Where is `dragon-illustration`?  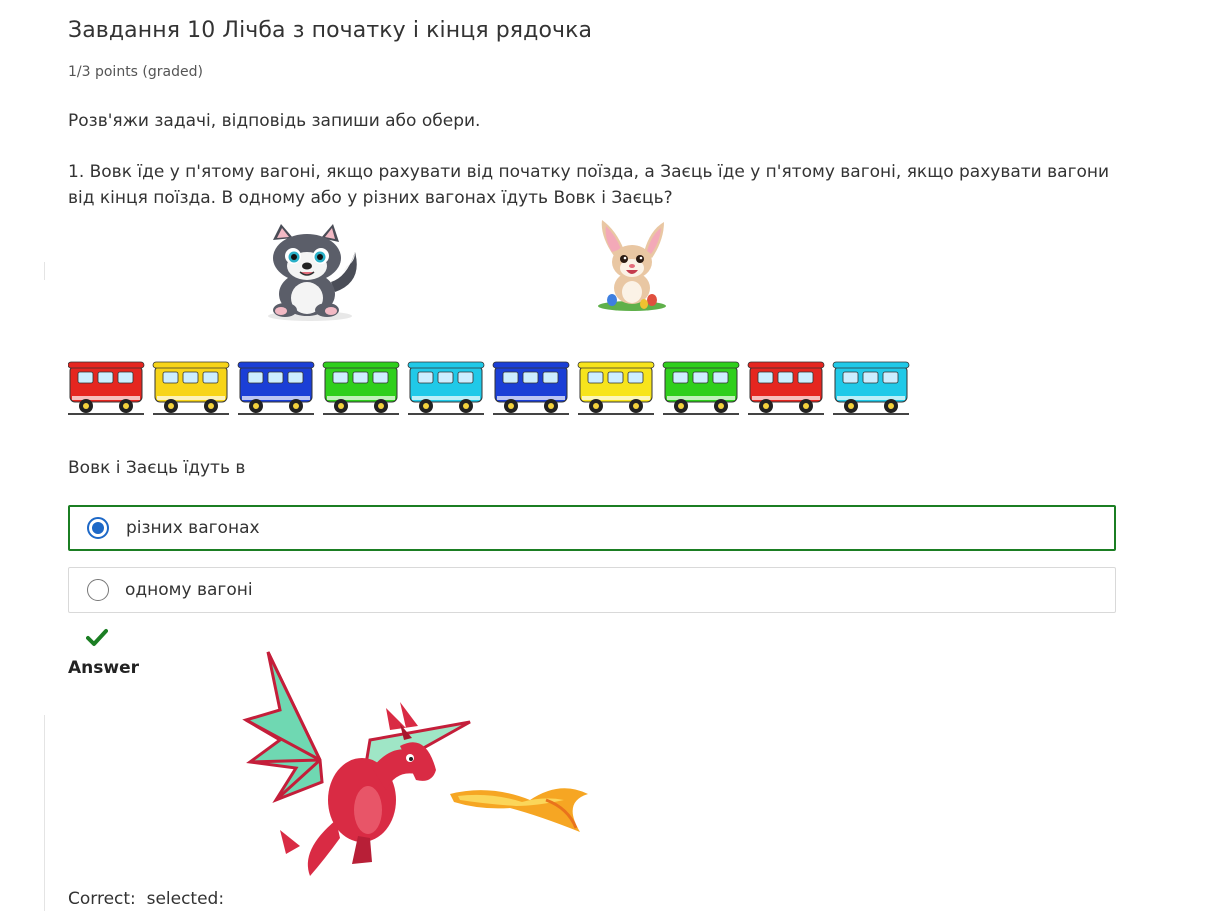
dragon-illustration is located at coordinates (415, 763).